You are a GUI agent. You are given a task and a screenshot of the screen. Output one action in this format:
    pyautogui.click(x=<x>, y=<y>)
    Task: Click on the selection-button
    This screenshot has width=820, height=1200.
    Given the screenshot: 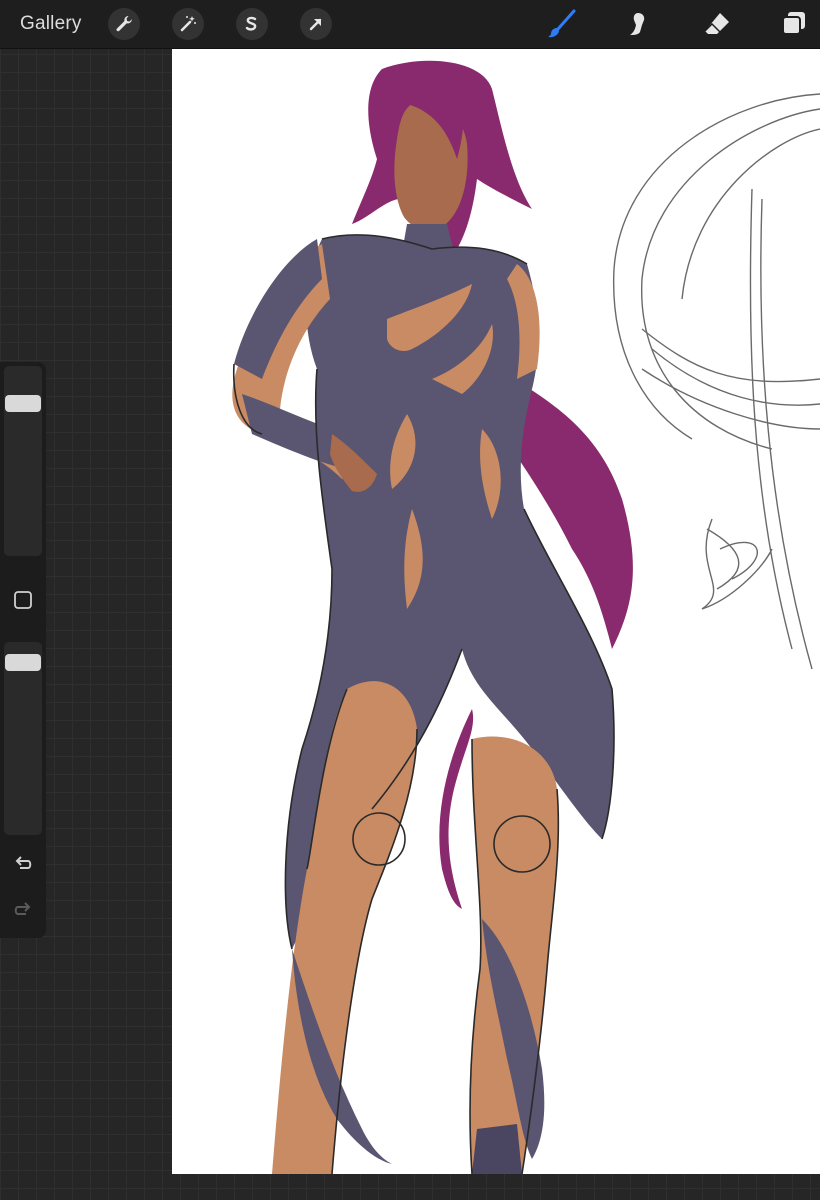 What is the action you would take?
    pyautogui.click(x=252, y=24)
    